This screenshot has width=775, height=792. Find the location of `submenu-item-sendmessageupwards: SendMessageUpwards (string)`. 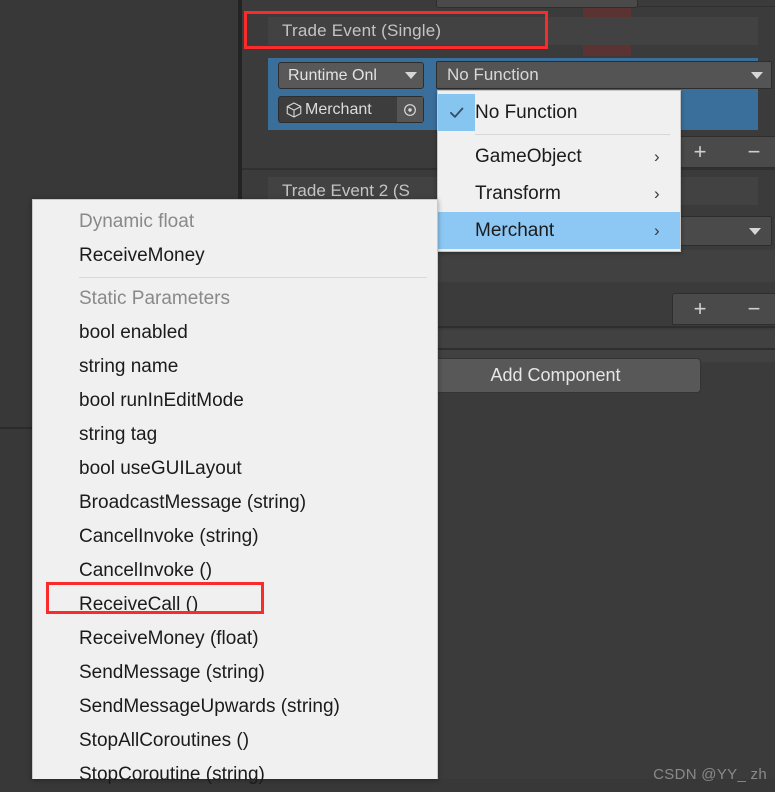

submenu-item-sendmessageupwards: SendMessageUpwards (string) is located at coordinates (235, 707).